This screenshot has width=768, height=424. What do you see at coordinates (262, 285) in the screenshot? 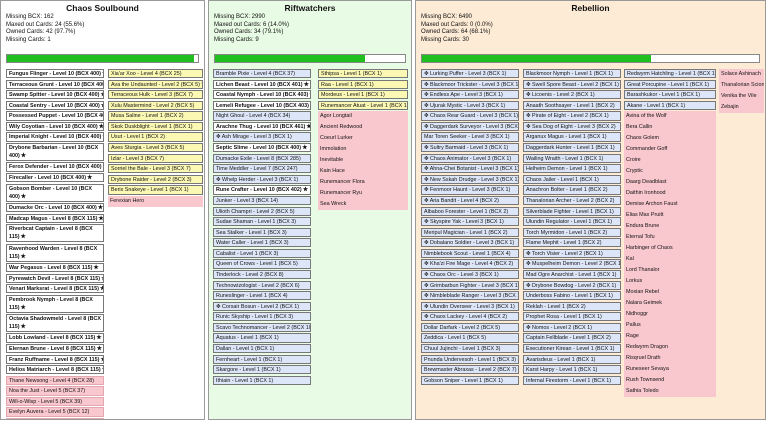
I see `card-entry: Technowizologist - Level 2 (BCX 6)` at bounding box center [262, 285].